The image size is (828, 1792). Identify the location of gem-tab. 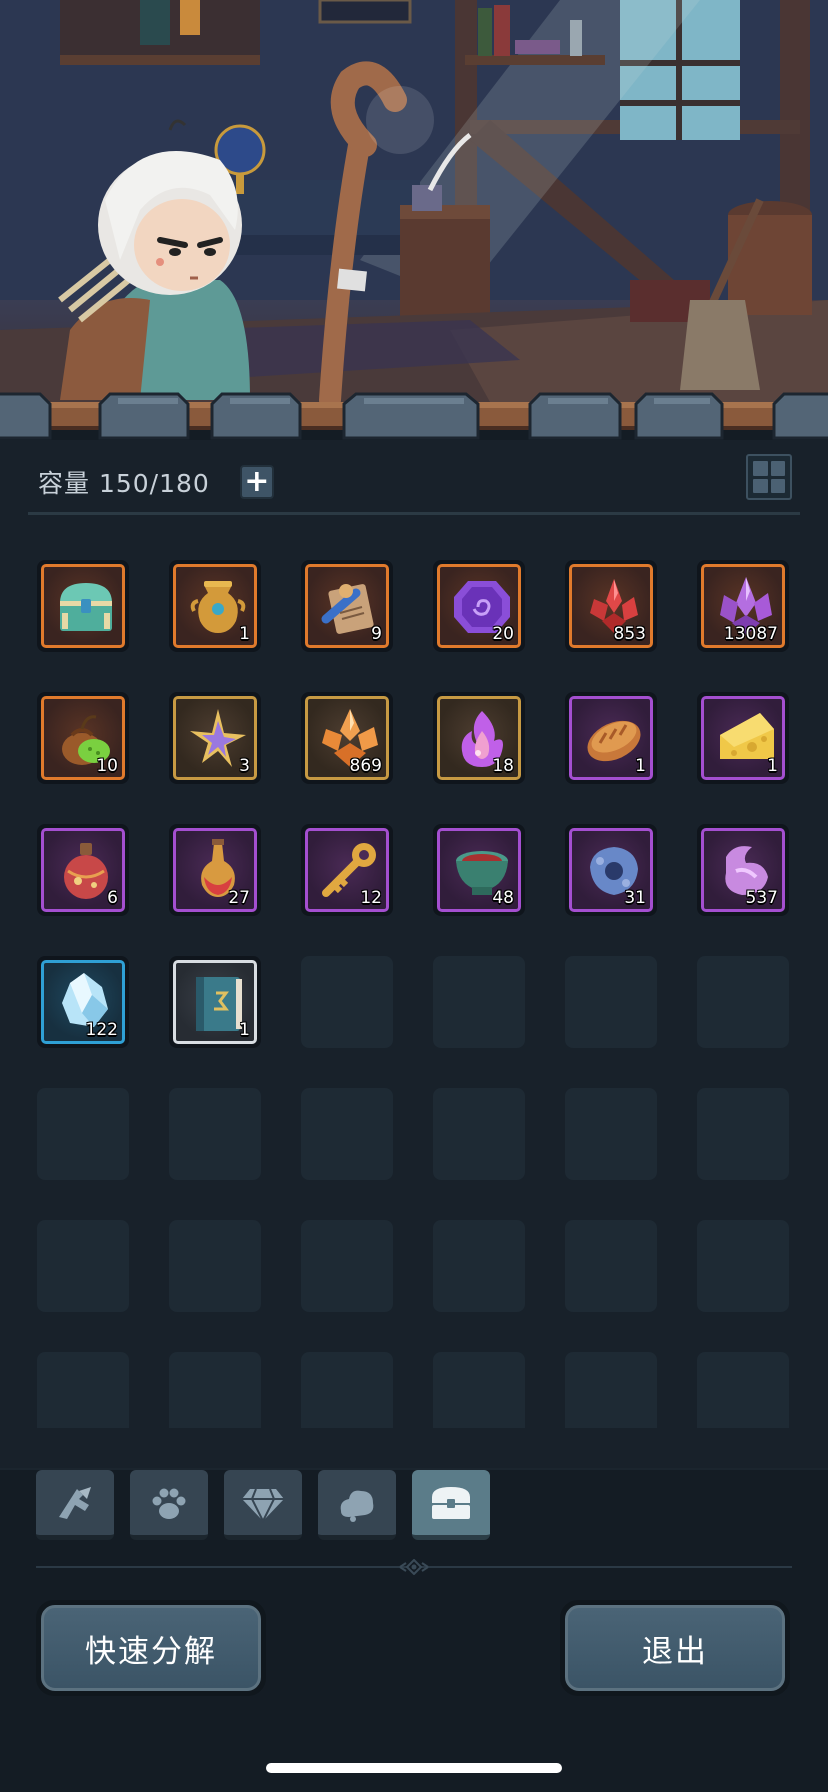
(263, 1505).